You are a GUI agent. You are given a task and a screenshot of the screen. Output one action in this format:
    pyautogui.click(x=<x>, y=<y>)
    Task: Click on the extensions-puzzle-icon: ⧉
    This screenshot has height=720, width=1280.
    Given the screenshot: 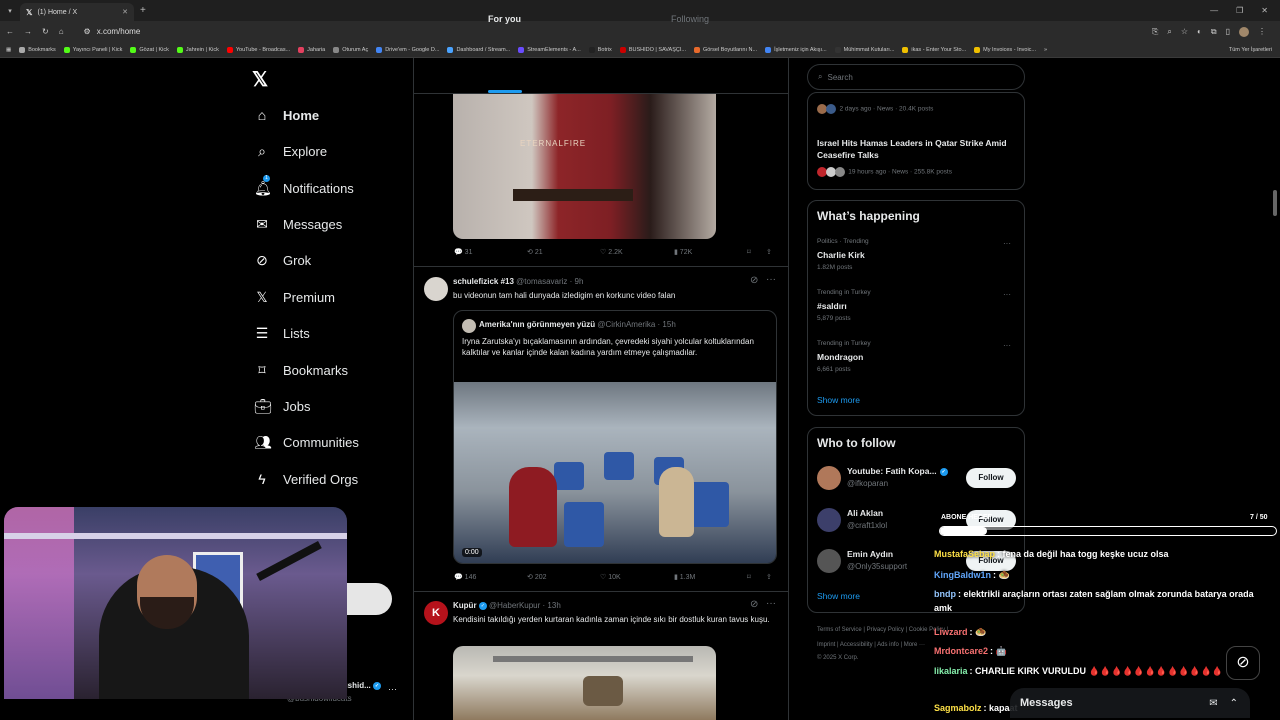 What is the action you would take?
    pyautogui.click(x=1214, y=32)
    